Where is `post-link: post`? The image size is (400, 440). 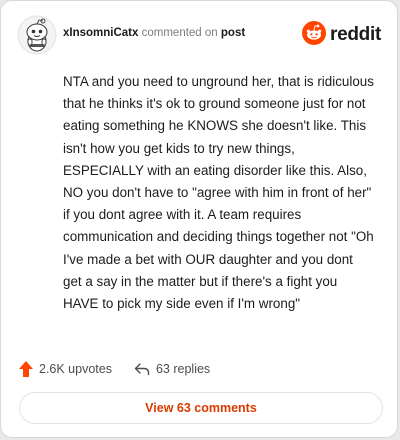 post-link: post is located at coordinates (233, 33).